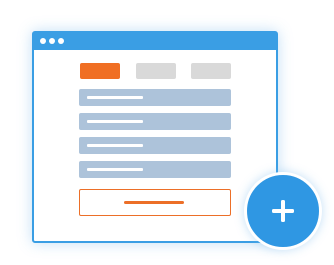 This screenshot has height=265, width=334. Describe the element at coordinates (100, 71) in the screenshot. I see `tab-active` at that location.